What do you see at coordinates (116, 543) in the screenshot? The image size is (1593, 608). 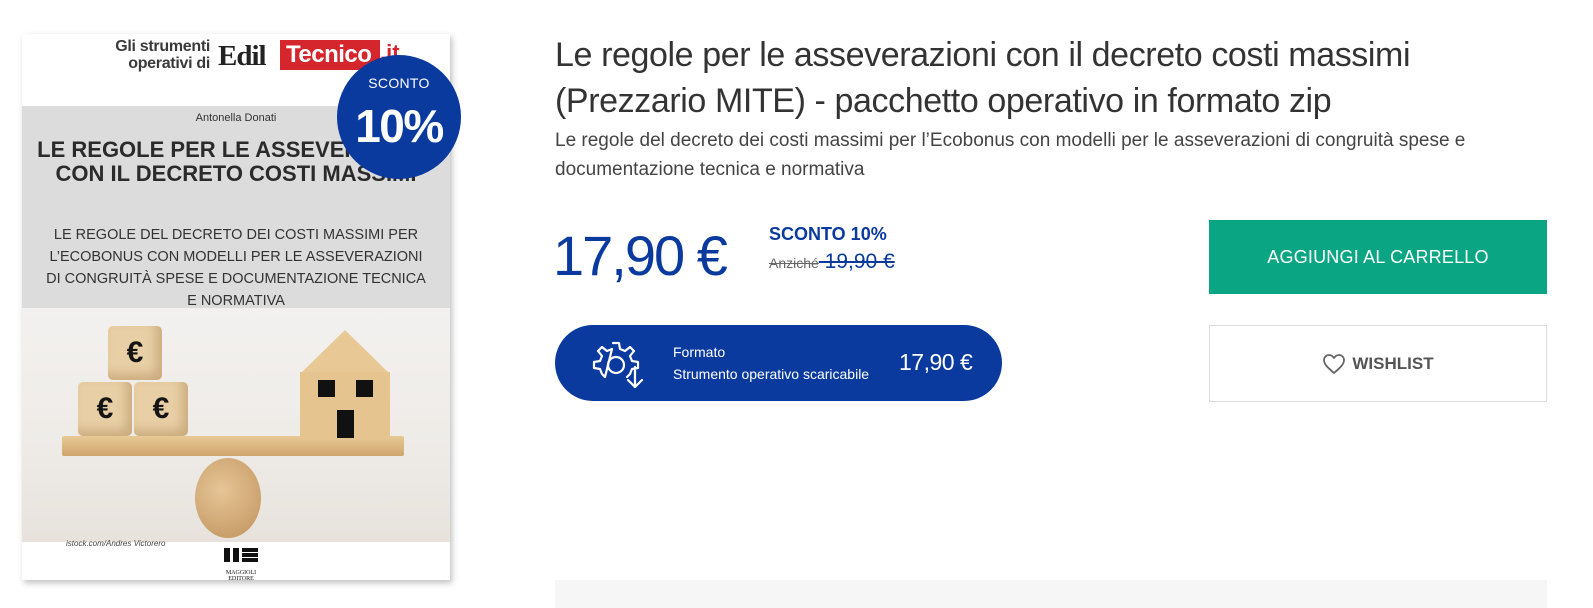 I see `cover-photo-credit: istock.com/Andres Victorero` at bounding box center [116, 543].